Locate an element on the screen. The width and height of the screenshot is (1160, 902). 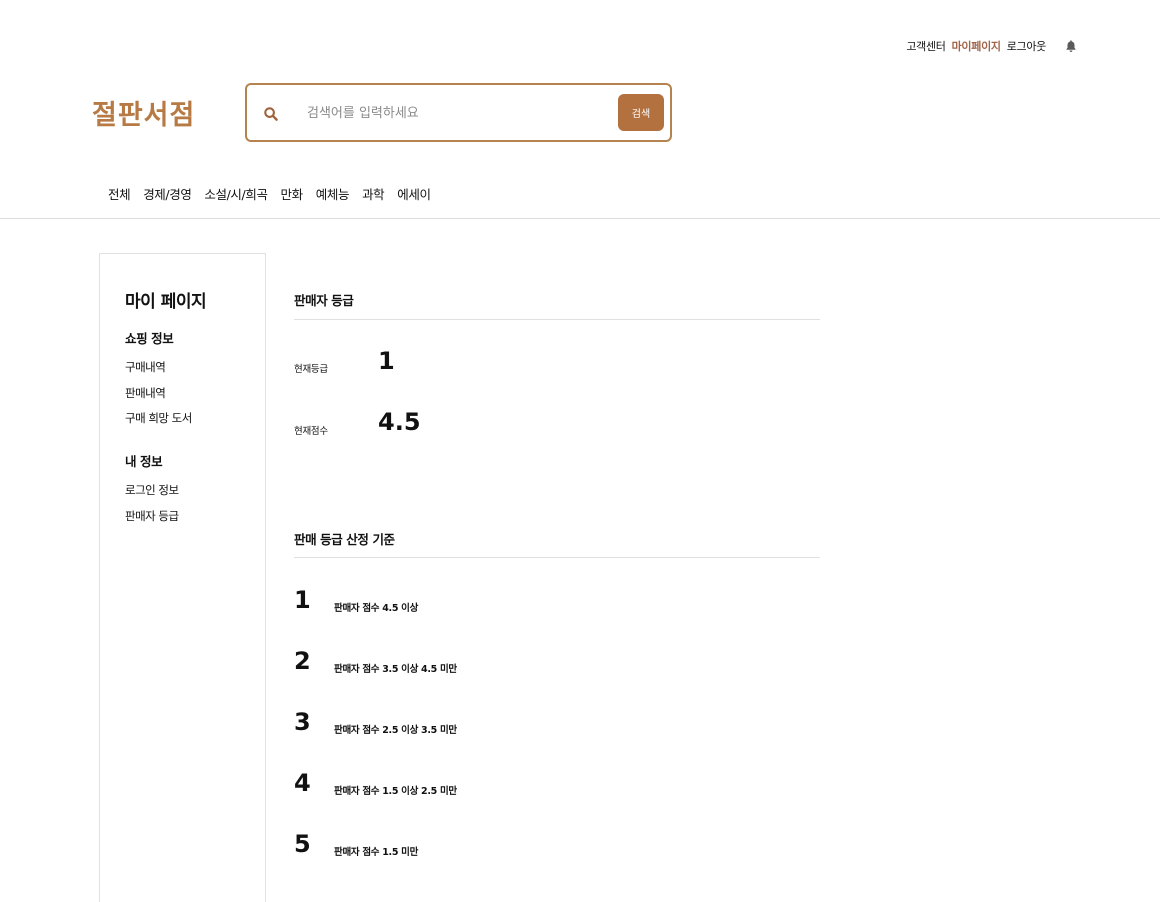
logout-link: 로그아웃 is located at coordinates (1027, 46).